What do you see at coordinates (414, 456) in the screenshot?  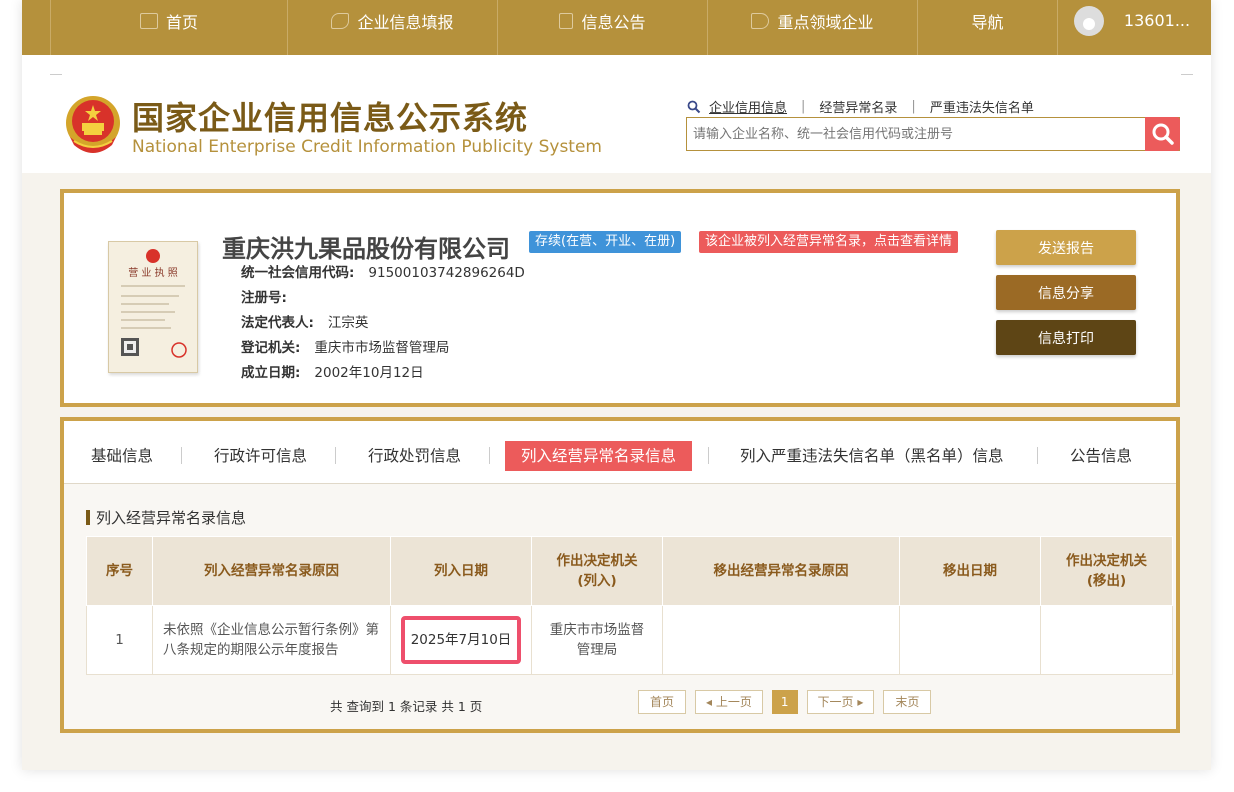 I see `tab-admin-penalty: 行政处罚信息` at bounding box center [414, 456].